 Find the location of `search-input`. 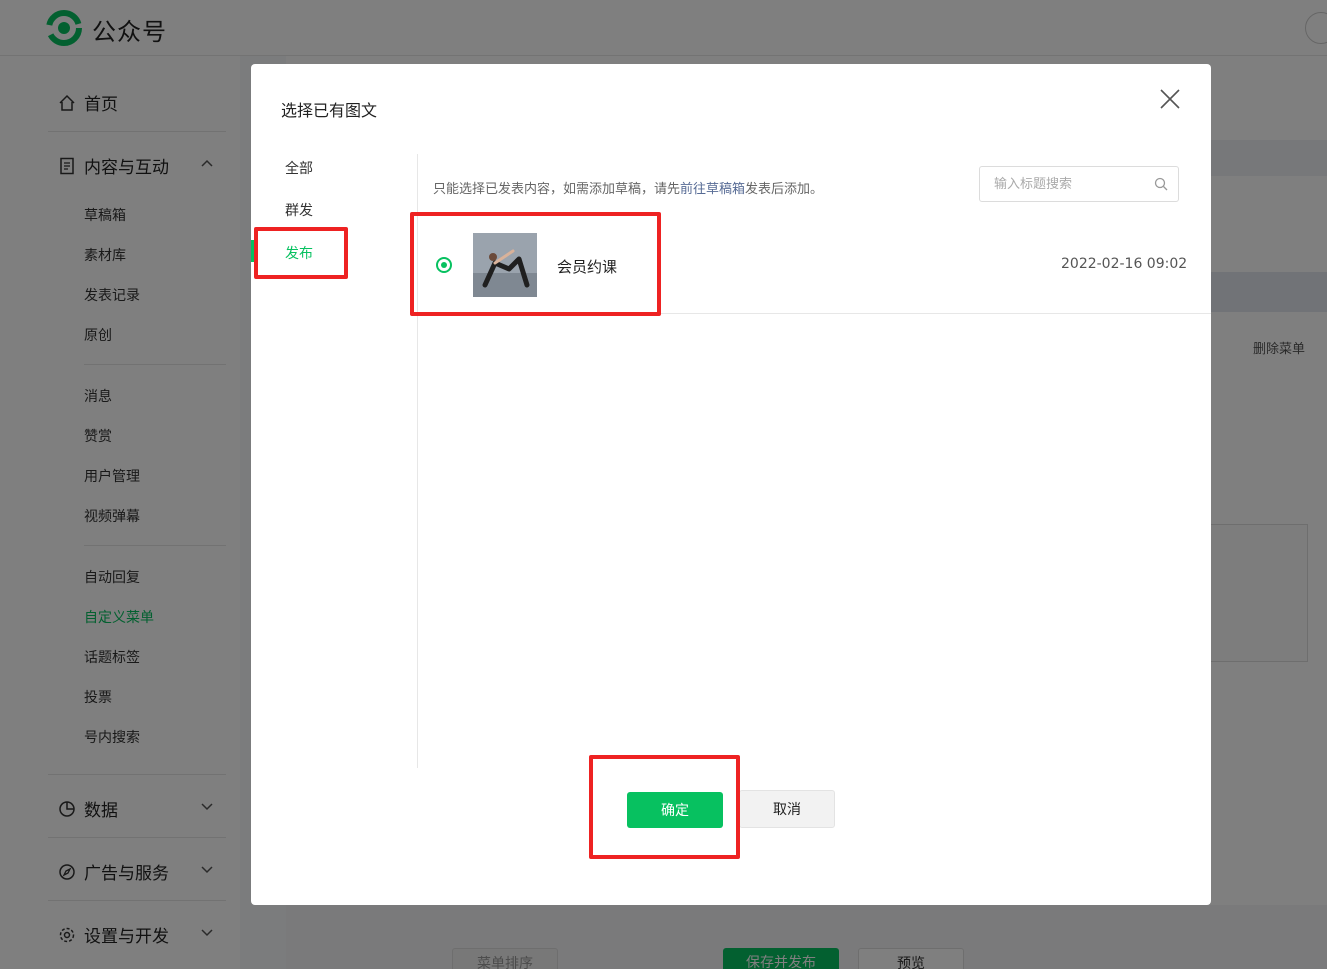

search-input is located at coordinates (1069, 184).